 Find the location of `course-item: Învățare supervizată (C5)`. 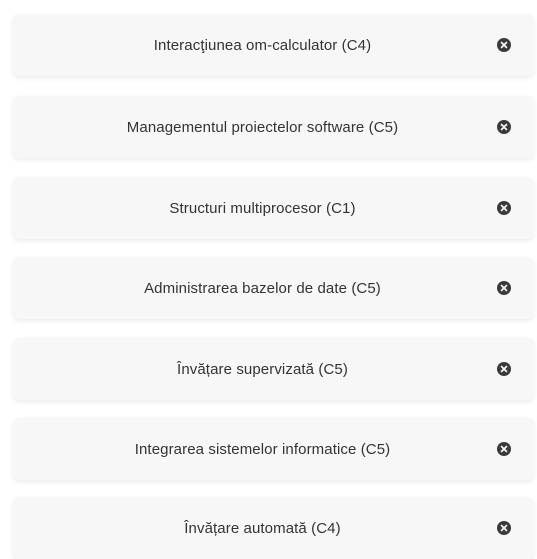

course-item: Învățare supervizată (C5) is located at coordinates (273, 369).